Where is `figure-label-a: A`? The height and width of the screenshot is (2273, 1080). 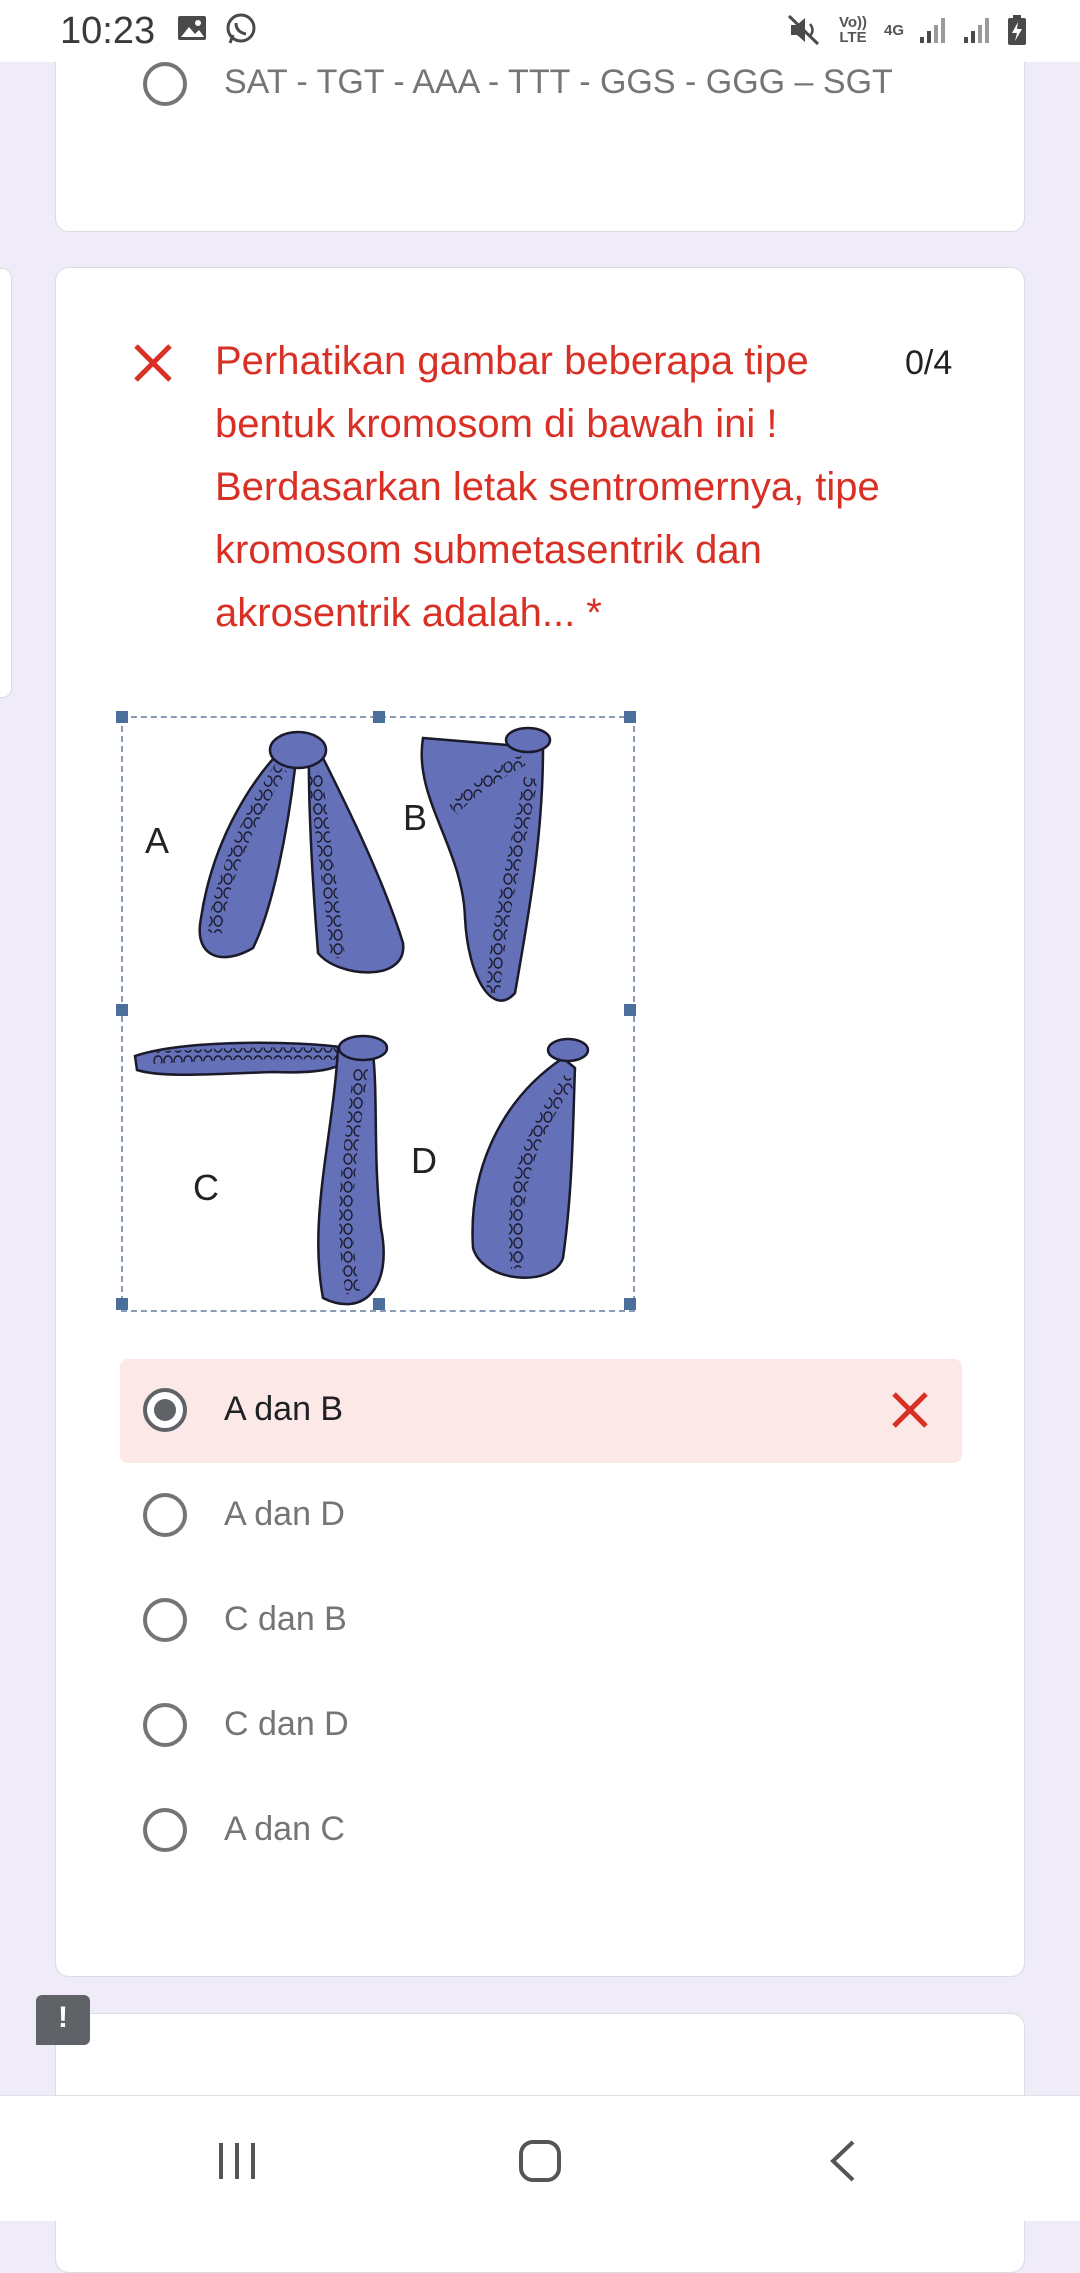
figure-label-a: A is located at coordinates (157, 840).